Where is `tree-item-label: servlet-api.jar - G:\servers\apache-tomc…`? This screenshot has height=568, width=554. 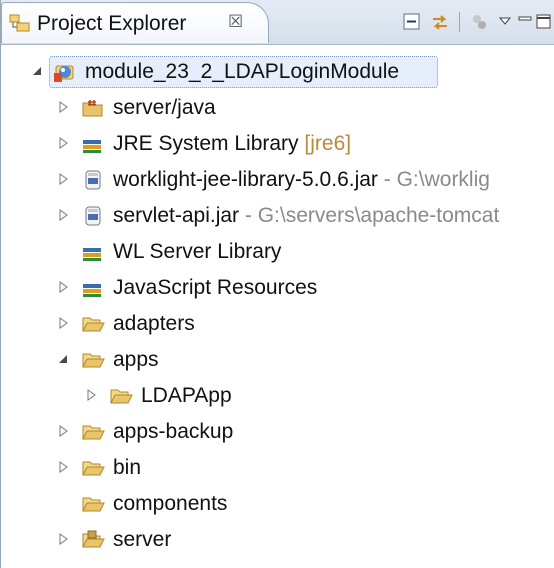 tree-item-label: servlet-api.jar - G:\servers\apache-tomc… is located at coordinates (306, 215).